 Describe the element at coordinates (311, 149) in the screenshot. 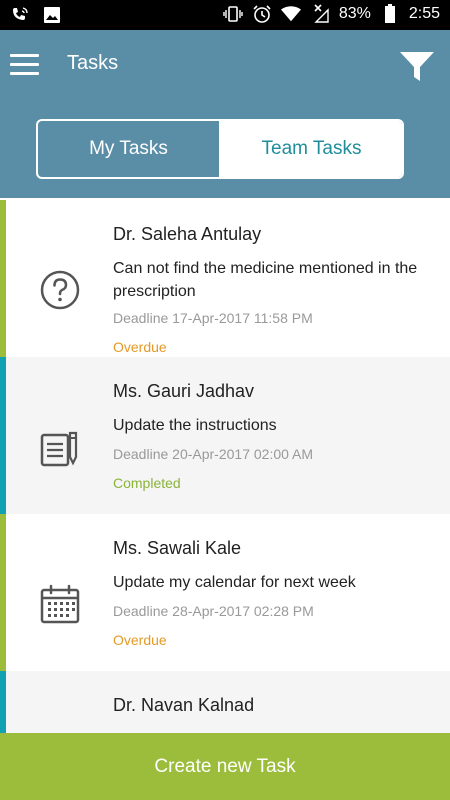

I see `tab-team-tasks: Team Tasks` at that location.